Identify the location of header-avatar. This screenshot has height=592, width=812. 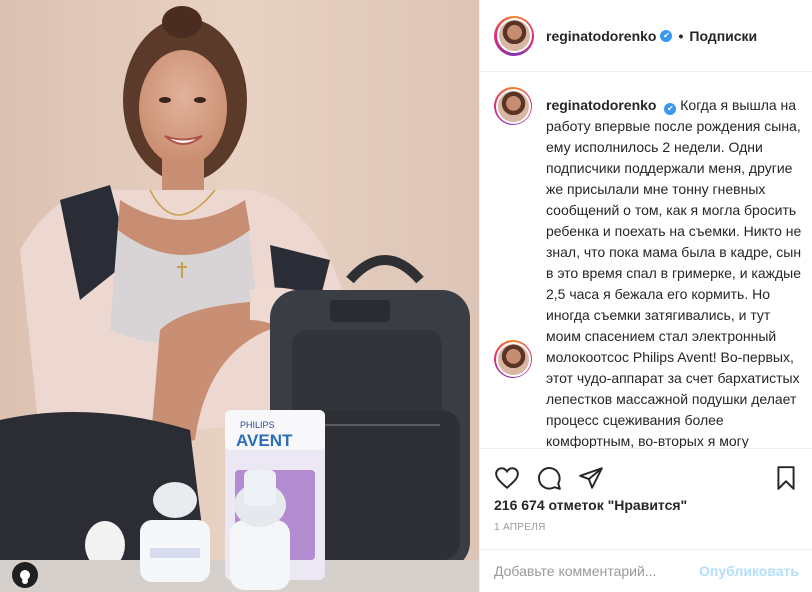
(514, 35).